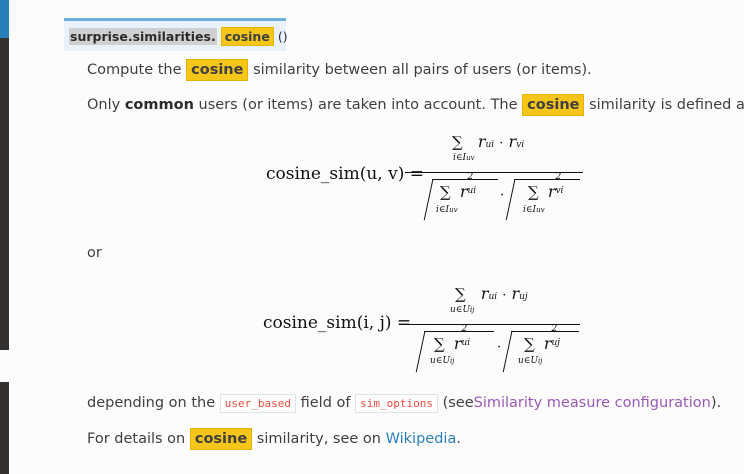  Describe the element at coordinates (282, 36) in the screenshot. I see `function-parens: ()` at that location.